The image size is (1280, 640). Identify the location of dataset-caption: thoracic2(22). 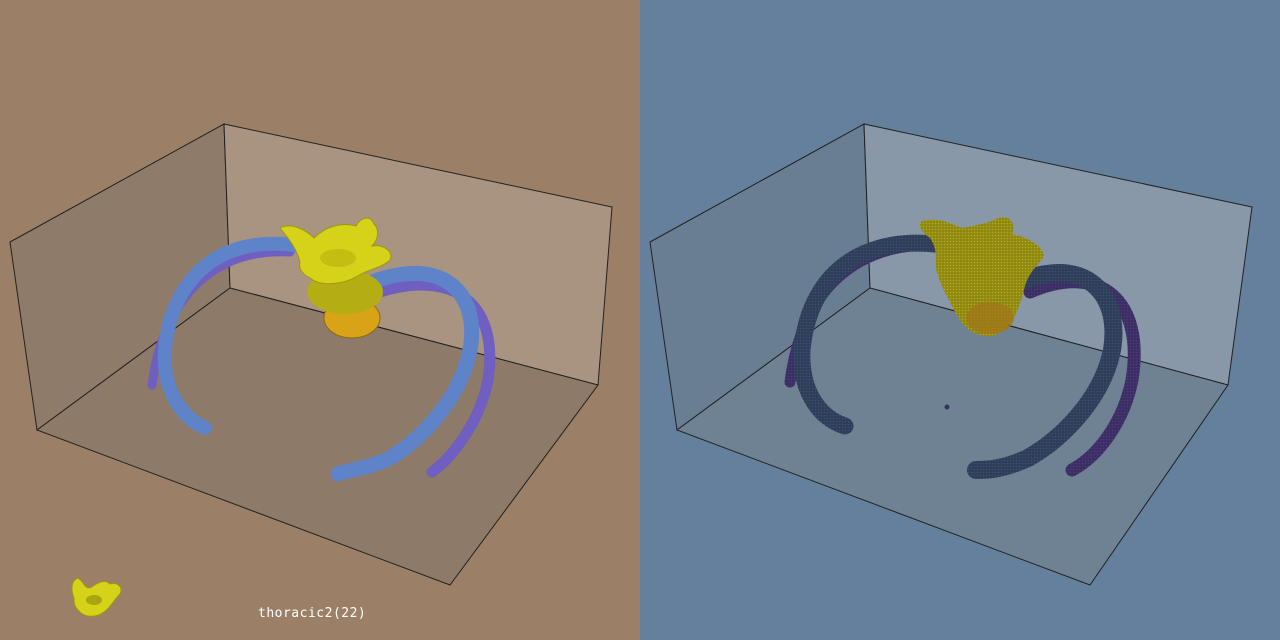
(312, 613).